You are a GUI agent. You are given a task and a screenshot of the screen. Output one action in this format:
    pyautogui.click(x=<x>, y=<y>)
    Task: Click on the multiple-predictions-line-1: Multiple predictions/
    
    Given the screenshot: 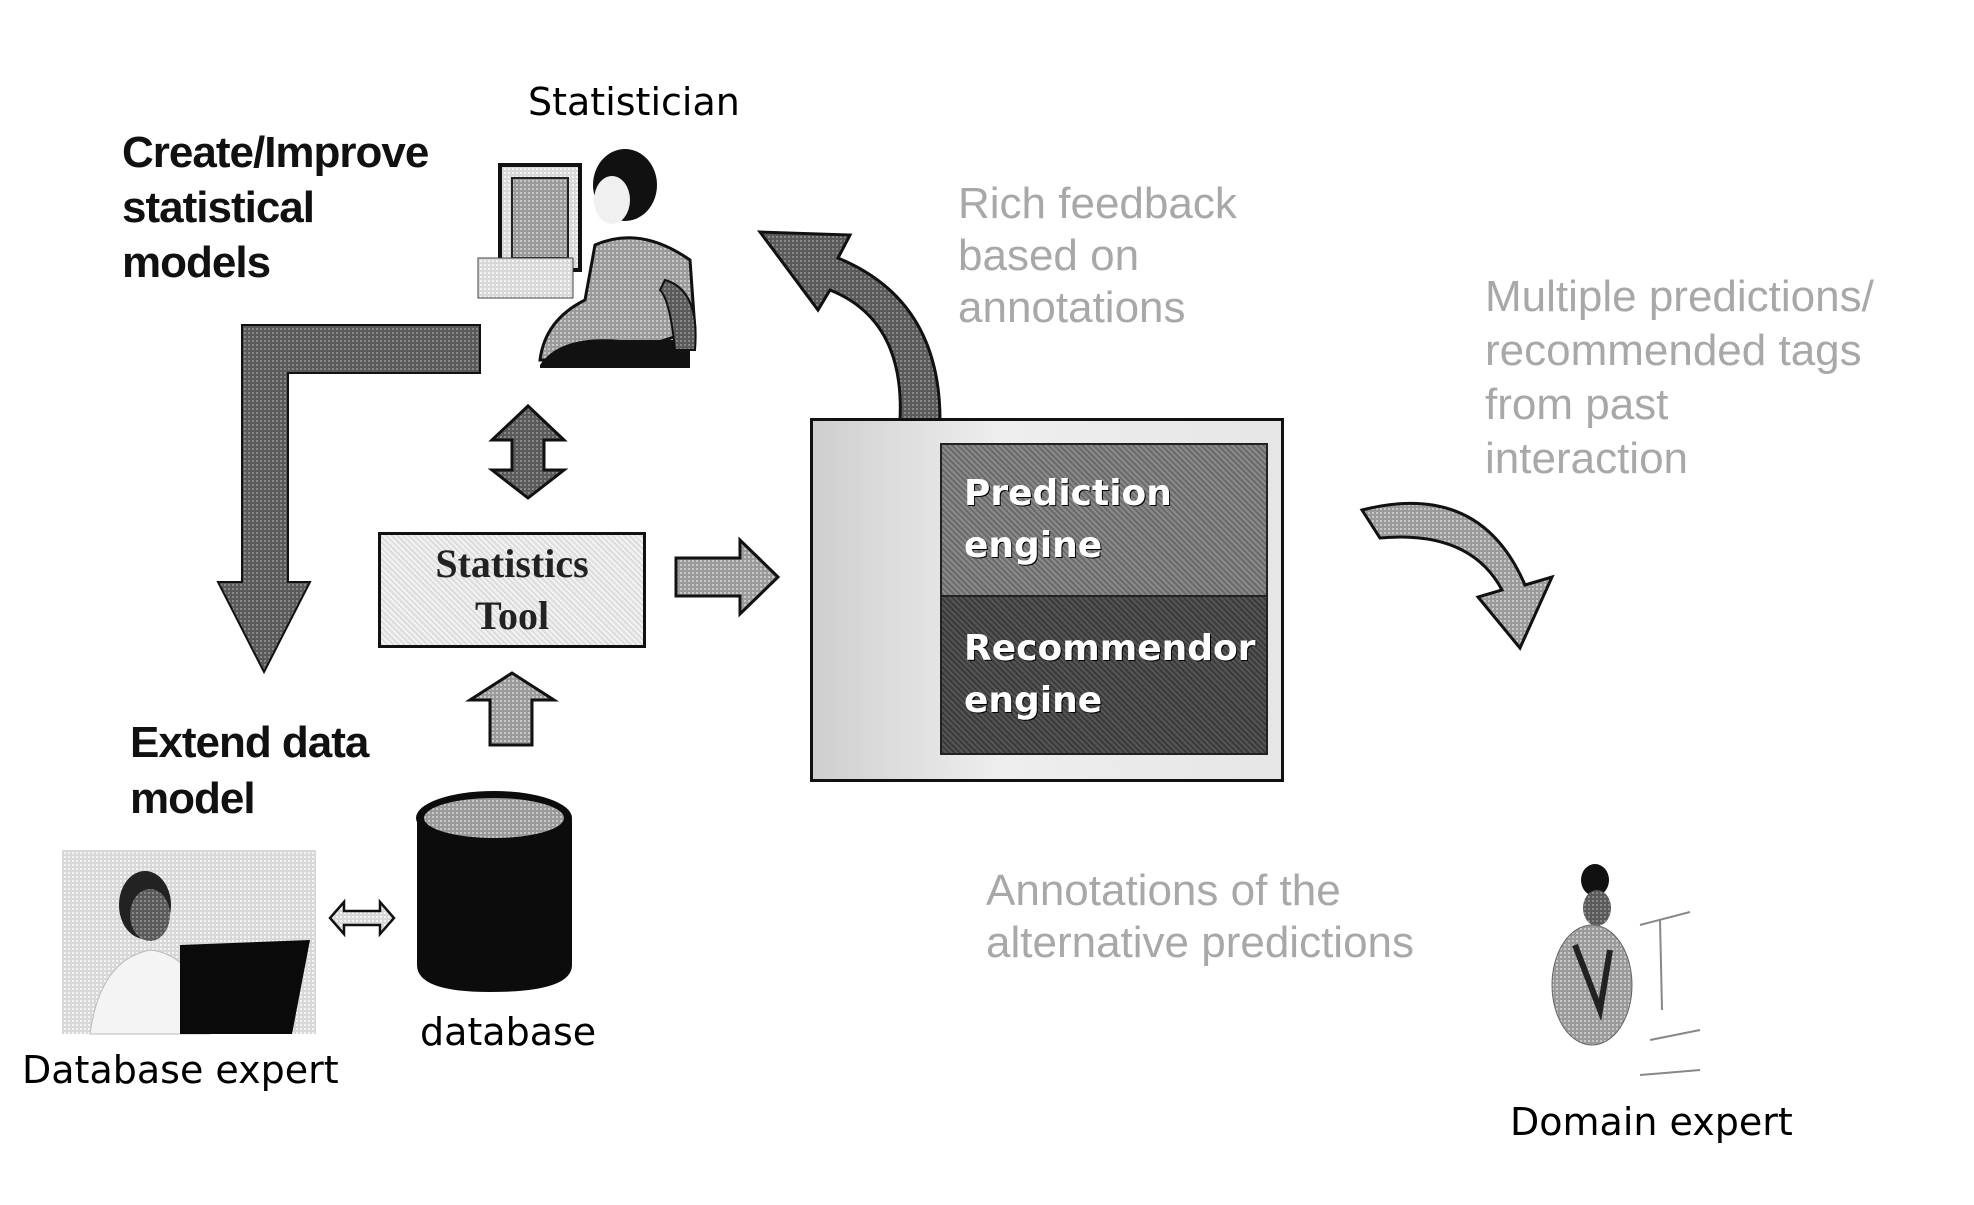 What is the action you would take?
    pyautogui.click(x=1679, y=296)
    